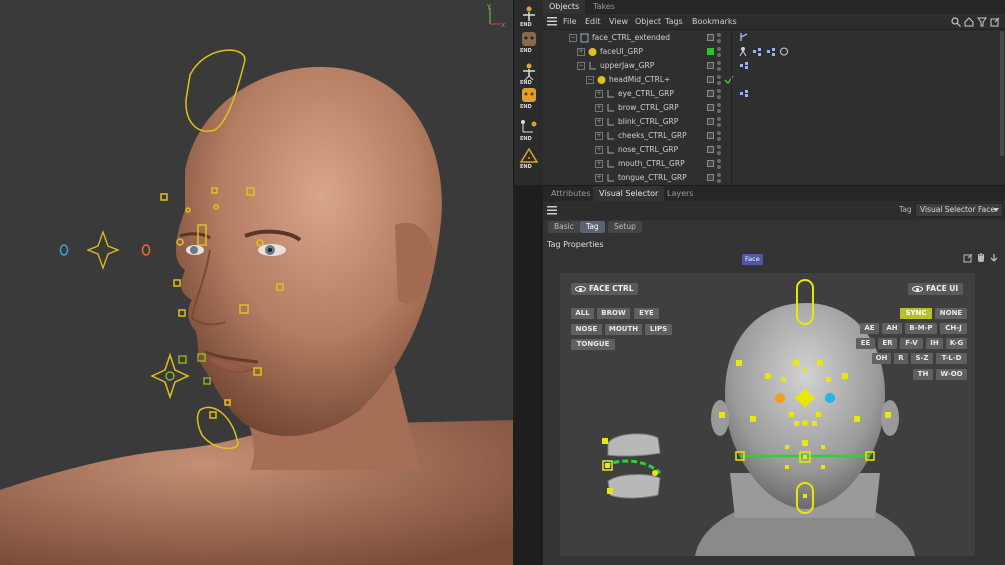 The height and width of the screenshot is (565, 1005). I want to click on tab-visual-selector: Visual Selector, so click(629, 193).